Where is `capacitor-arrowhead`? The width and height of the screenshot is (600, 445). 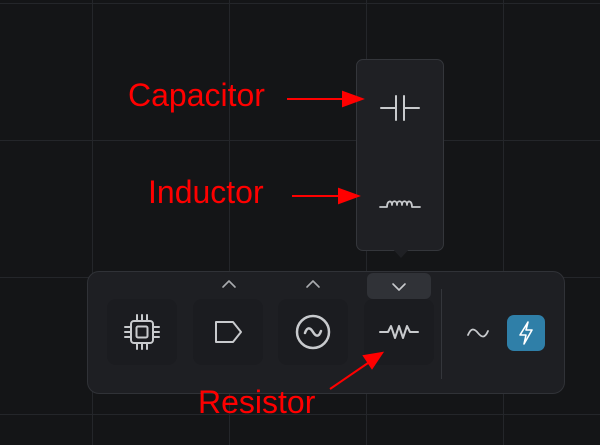 capacitor-arrowhead is located at coordinates (353, 99).